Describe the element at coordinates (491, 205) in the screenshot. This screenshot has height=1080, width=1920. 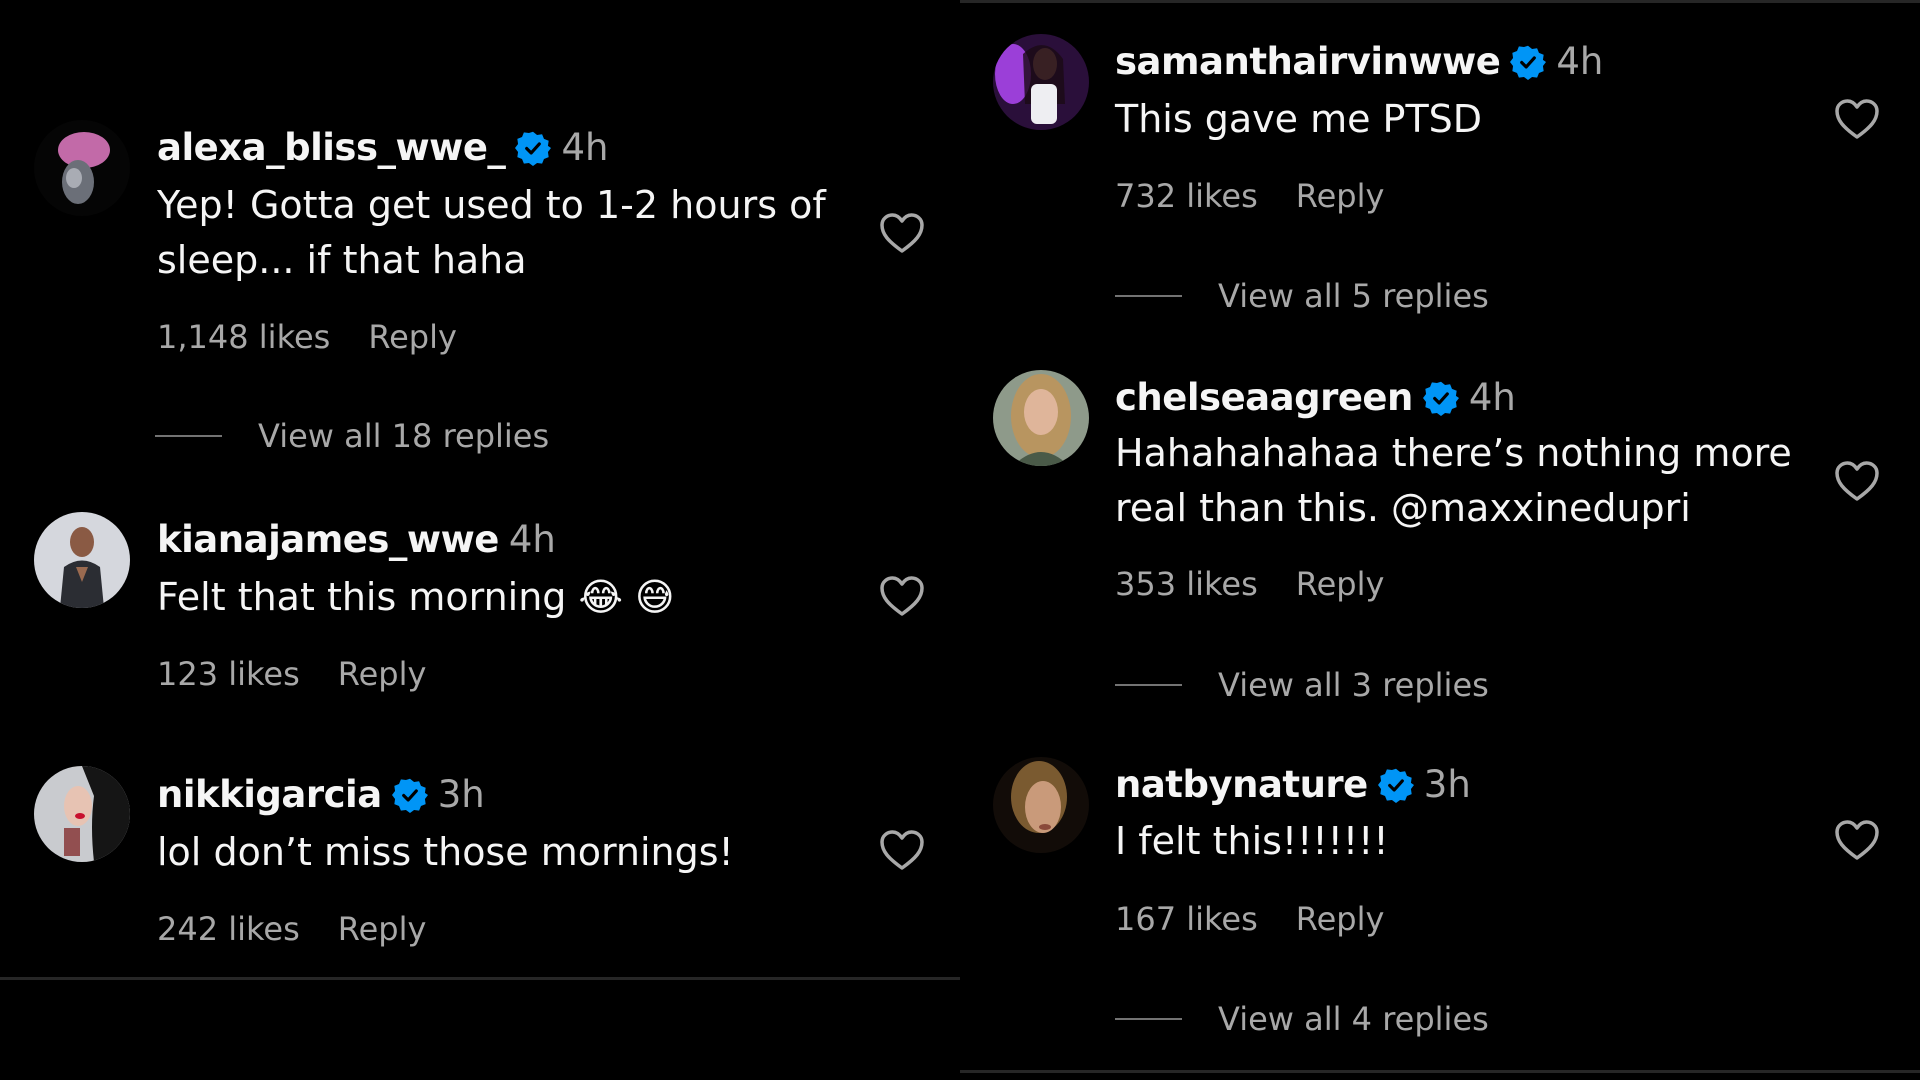
I see `comment-text-line: Yep! Gotta get used to 1-2 hours of` at that location.